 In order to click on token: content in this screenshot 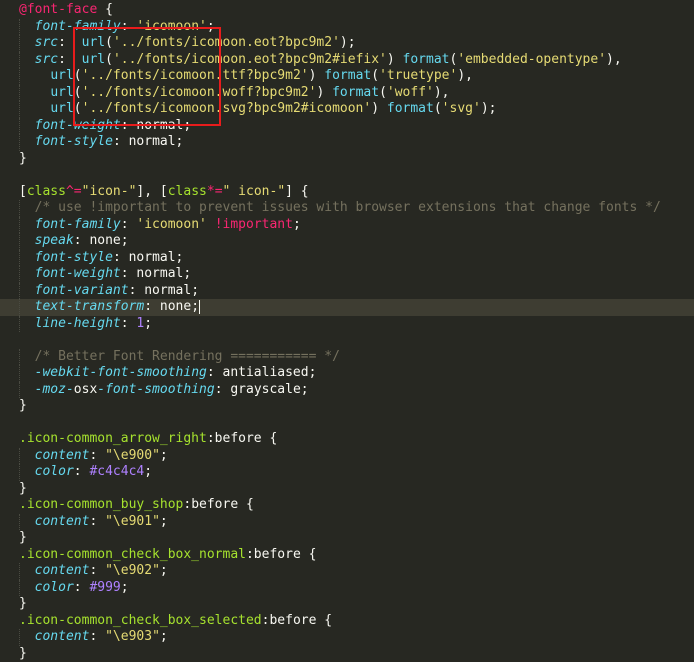, I will do `click(62, 636)`.